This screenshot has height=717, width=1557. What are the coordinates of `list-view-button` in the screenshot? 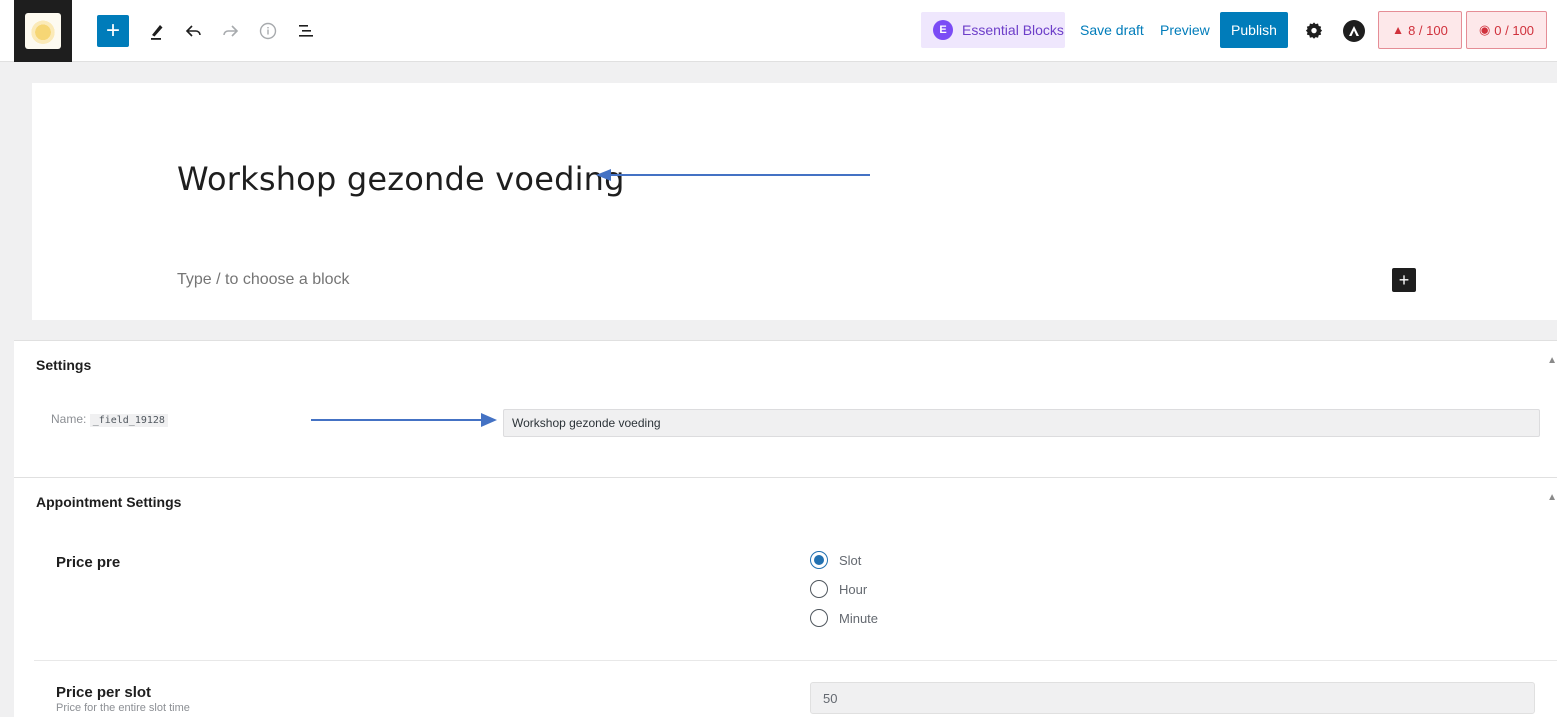 It's located at (306, 31).